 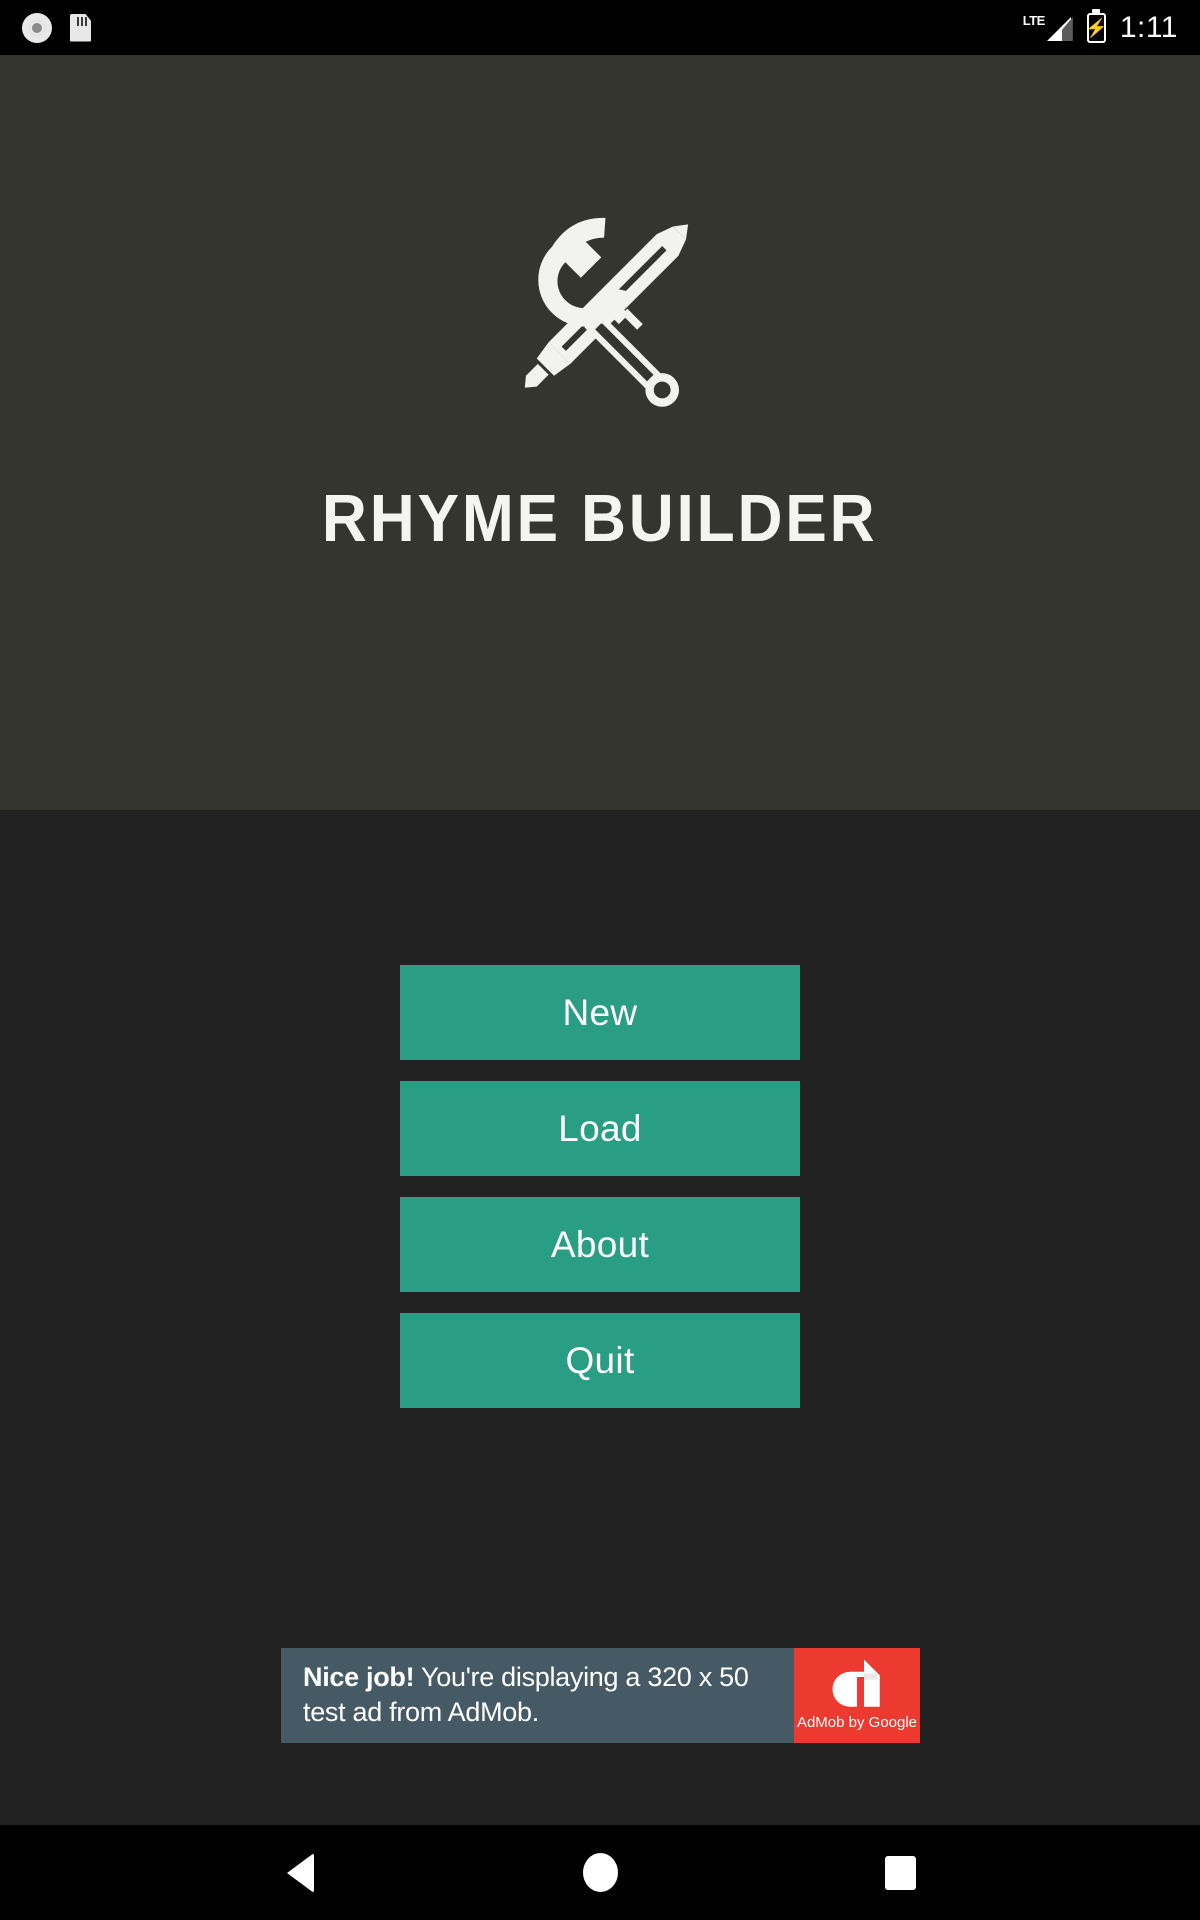 What do you see at coordinates (600, 1128) in the screenshot?
I see `load-button: Load` at bounding box center [600, 1128].